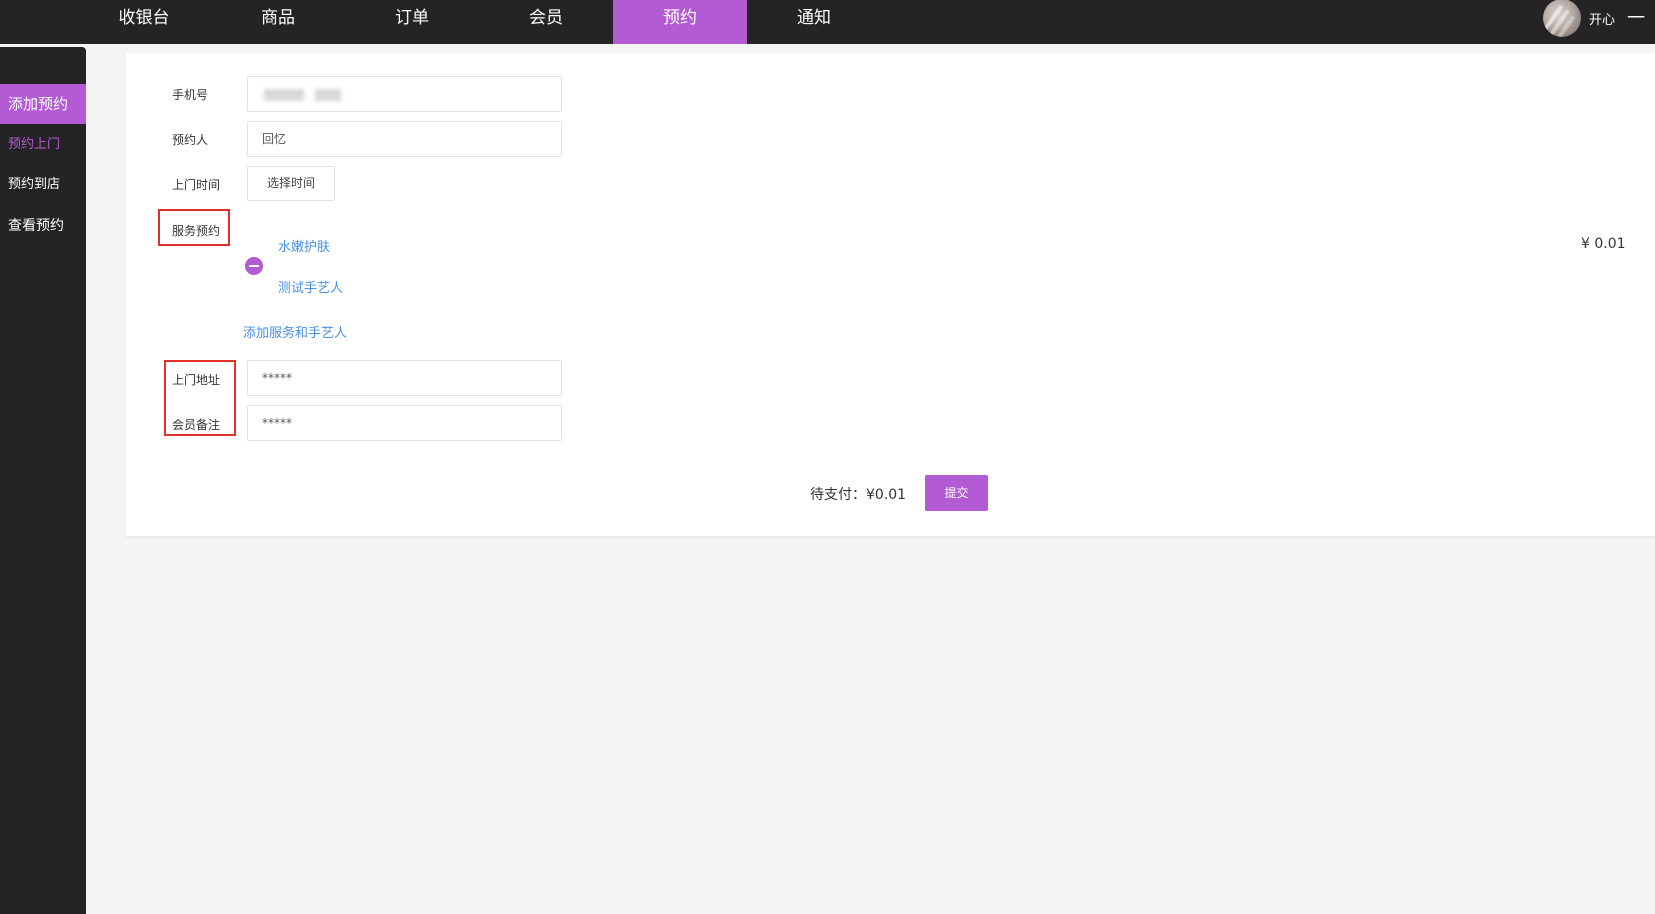 The width and height of the screenshot is (1655, 914). Describe the element at coordinates (404, 94) in the screenshot. I see `phone-input` at that location.